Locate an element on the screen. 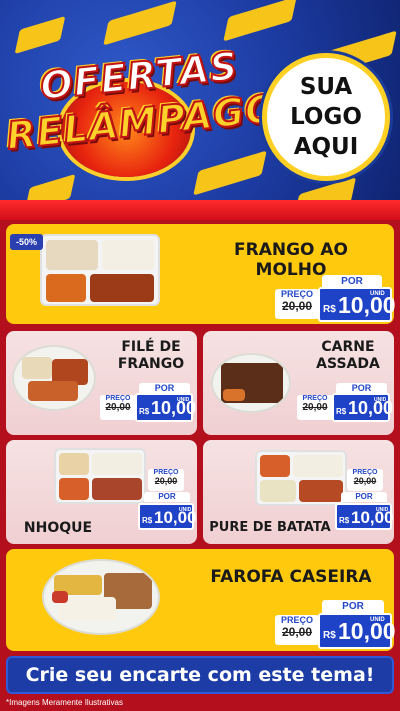  product-name: CARNE ASSADA is located at coordinates (348, 356).